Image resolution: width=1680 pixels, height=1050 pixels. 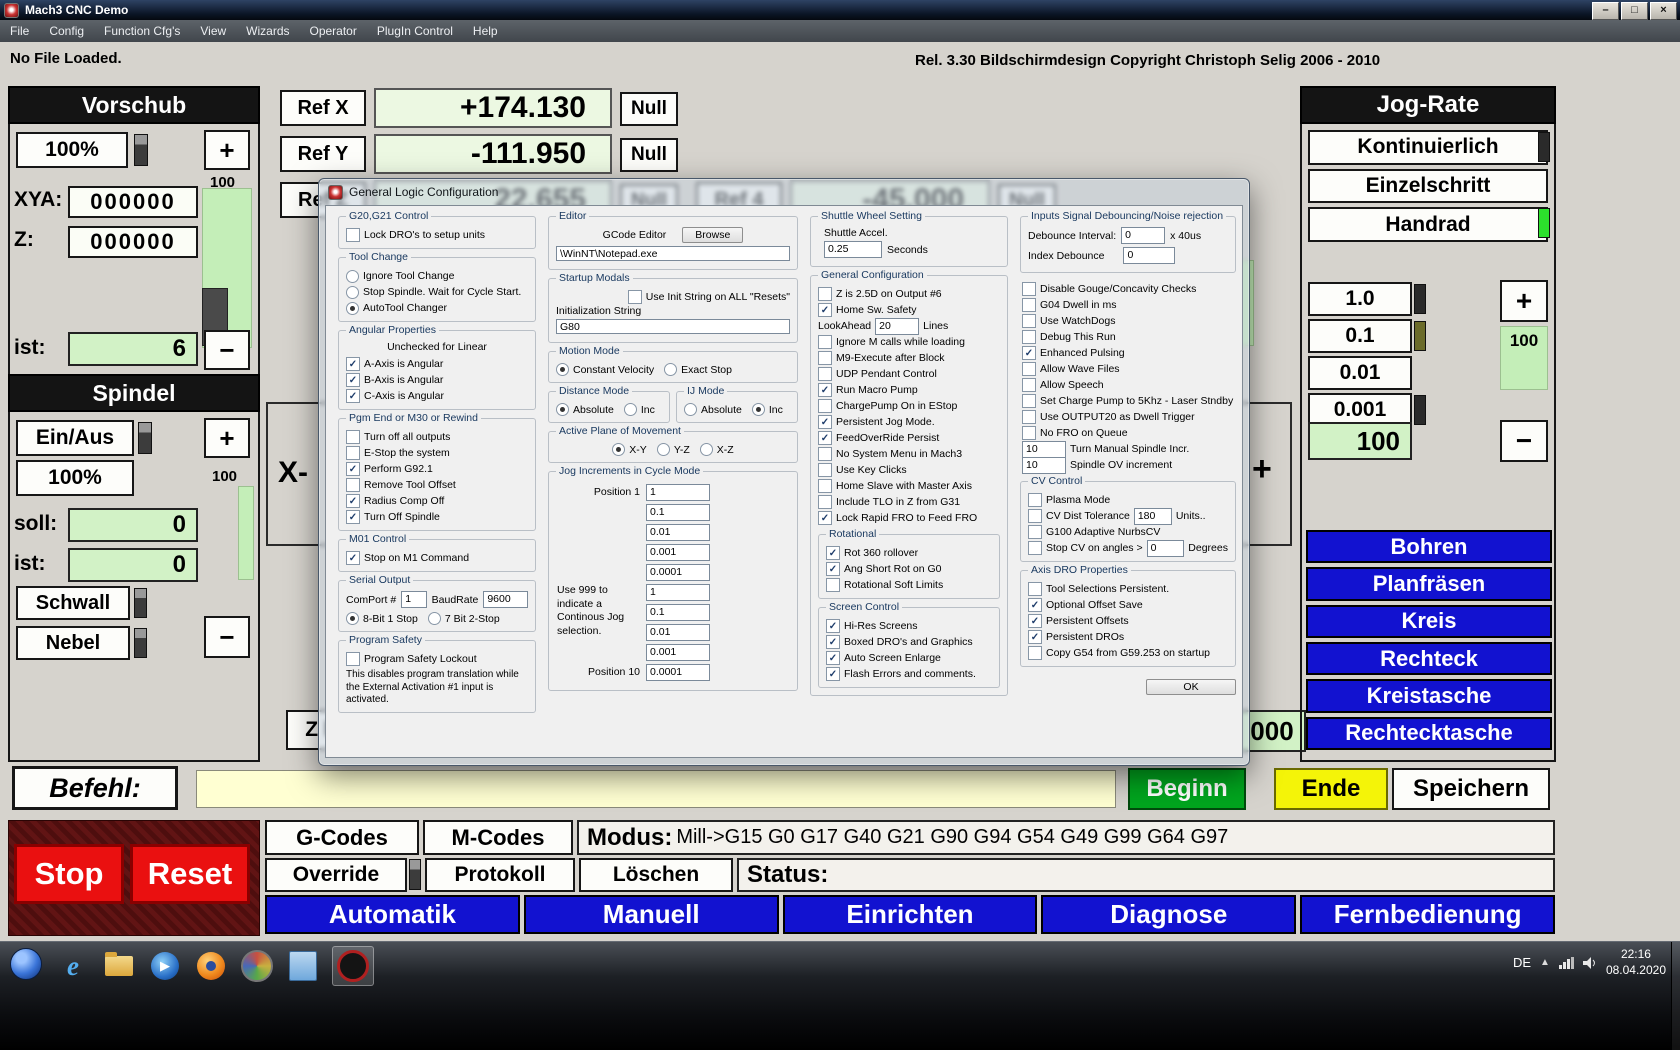 What do you see at coordinates (678, 532) in the screenshot?
I see `jog-increment-input-3: 0.01` at bounding box center [678, 532].